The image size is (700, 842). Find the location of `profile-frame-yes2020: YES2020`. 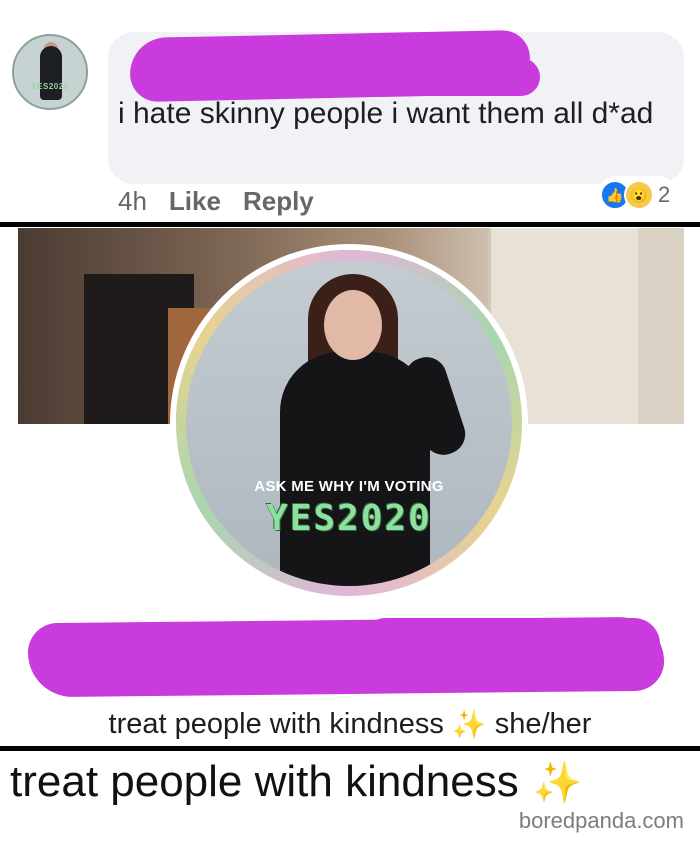

profile-frame-yes2020: YES2020 is located at coordinates (349, 518).